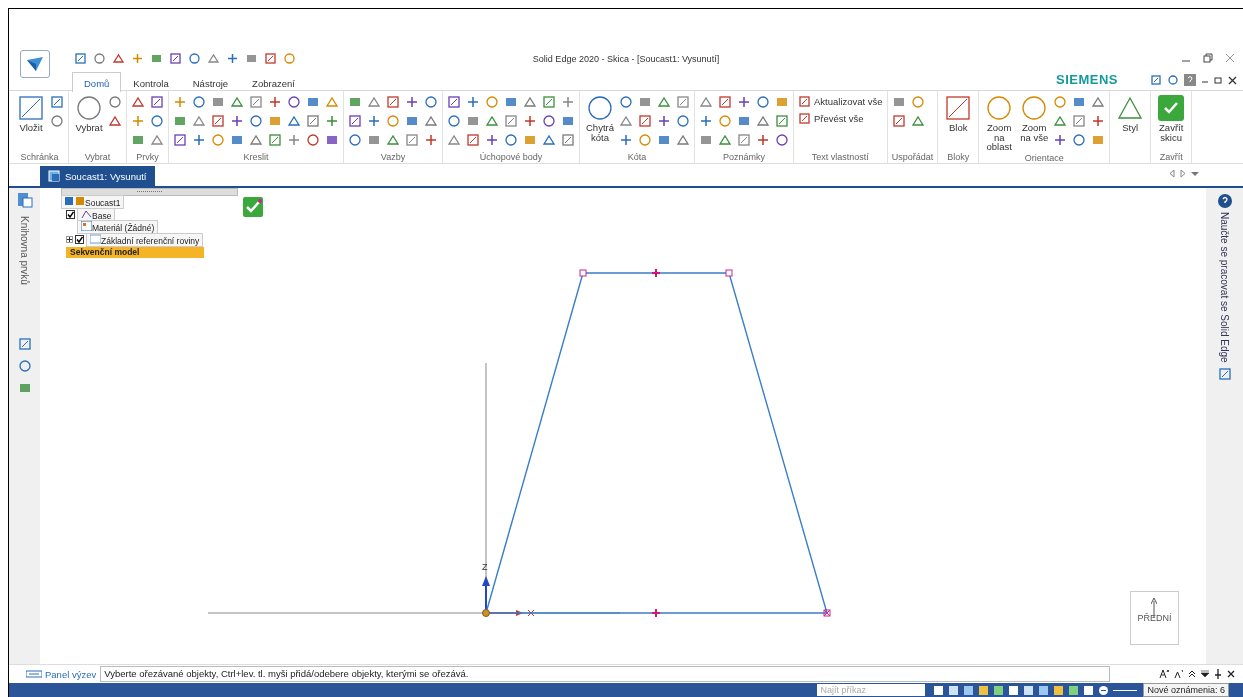  Describe the element at coordinates (61, 674) in the screenshot. I see `prompt-panel-button: Panel výzev` at that location.